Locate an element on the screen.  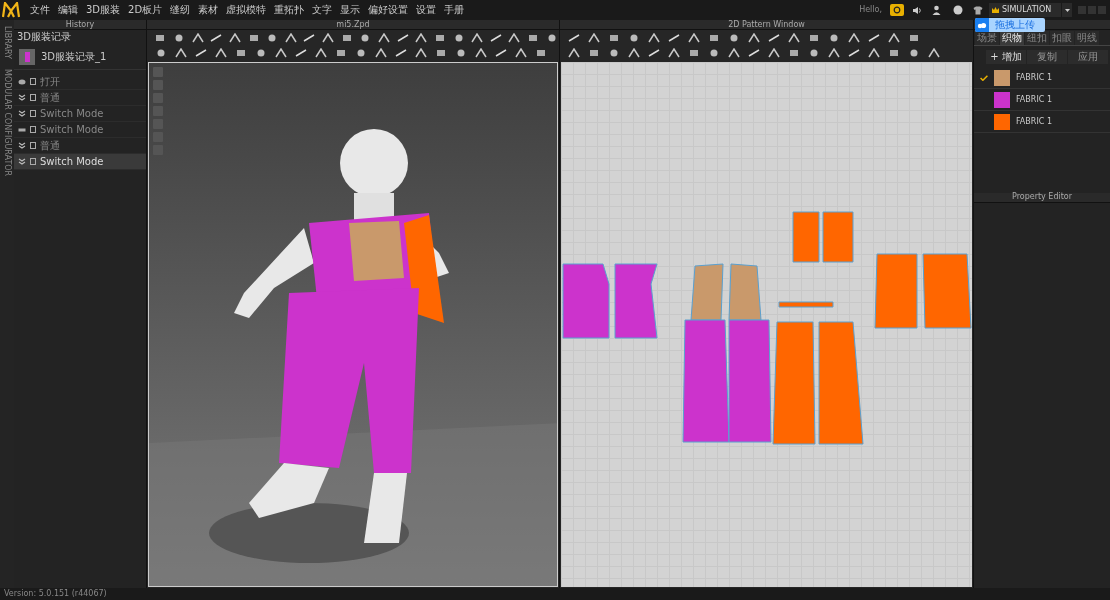
menu-item: 偏好设置 is located at coordinates (388, 10).